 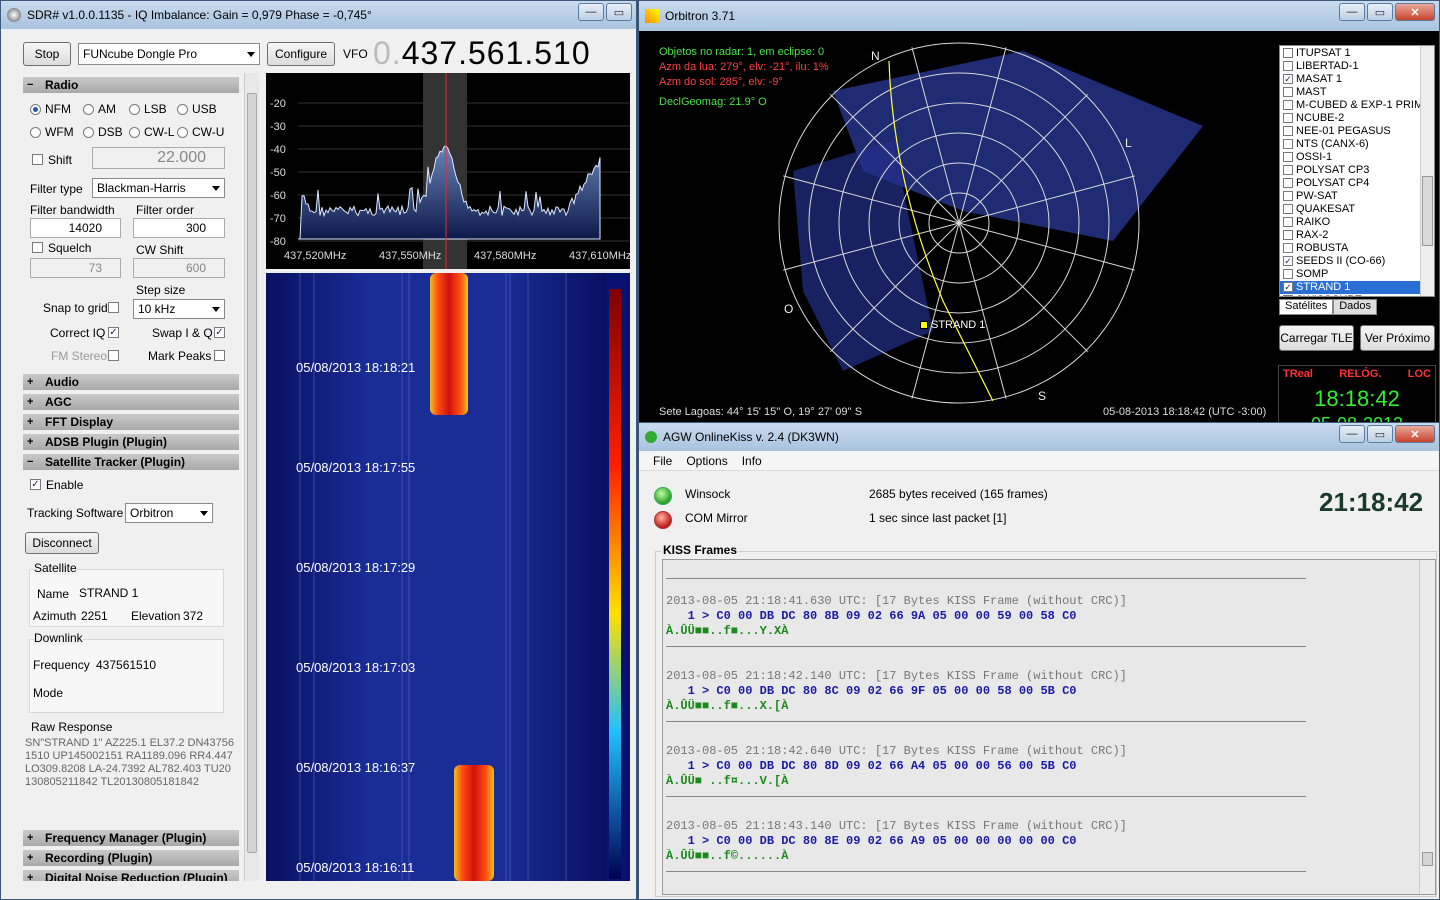 What do you see at coordinates (35, 484) in the screenshot?
I see `enable-checkbox` at bounding box center [35, 484].